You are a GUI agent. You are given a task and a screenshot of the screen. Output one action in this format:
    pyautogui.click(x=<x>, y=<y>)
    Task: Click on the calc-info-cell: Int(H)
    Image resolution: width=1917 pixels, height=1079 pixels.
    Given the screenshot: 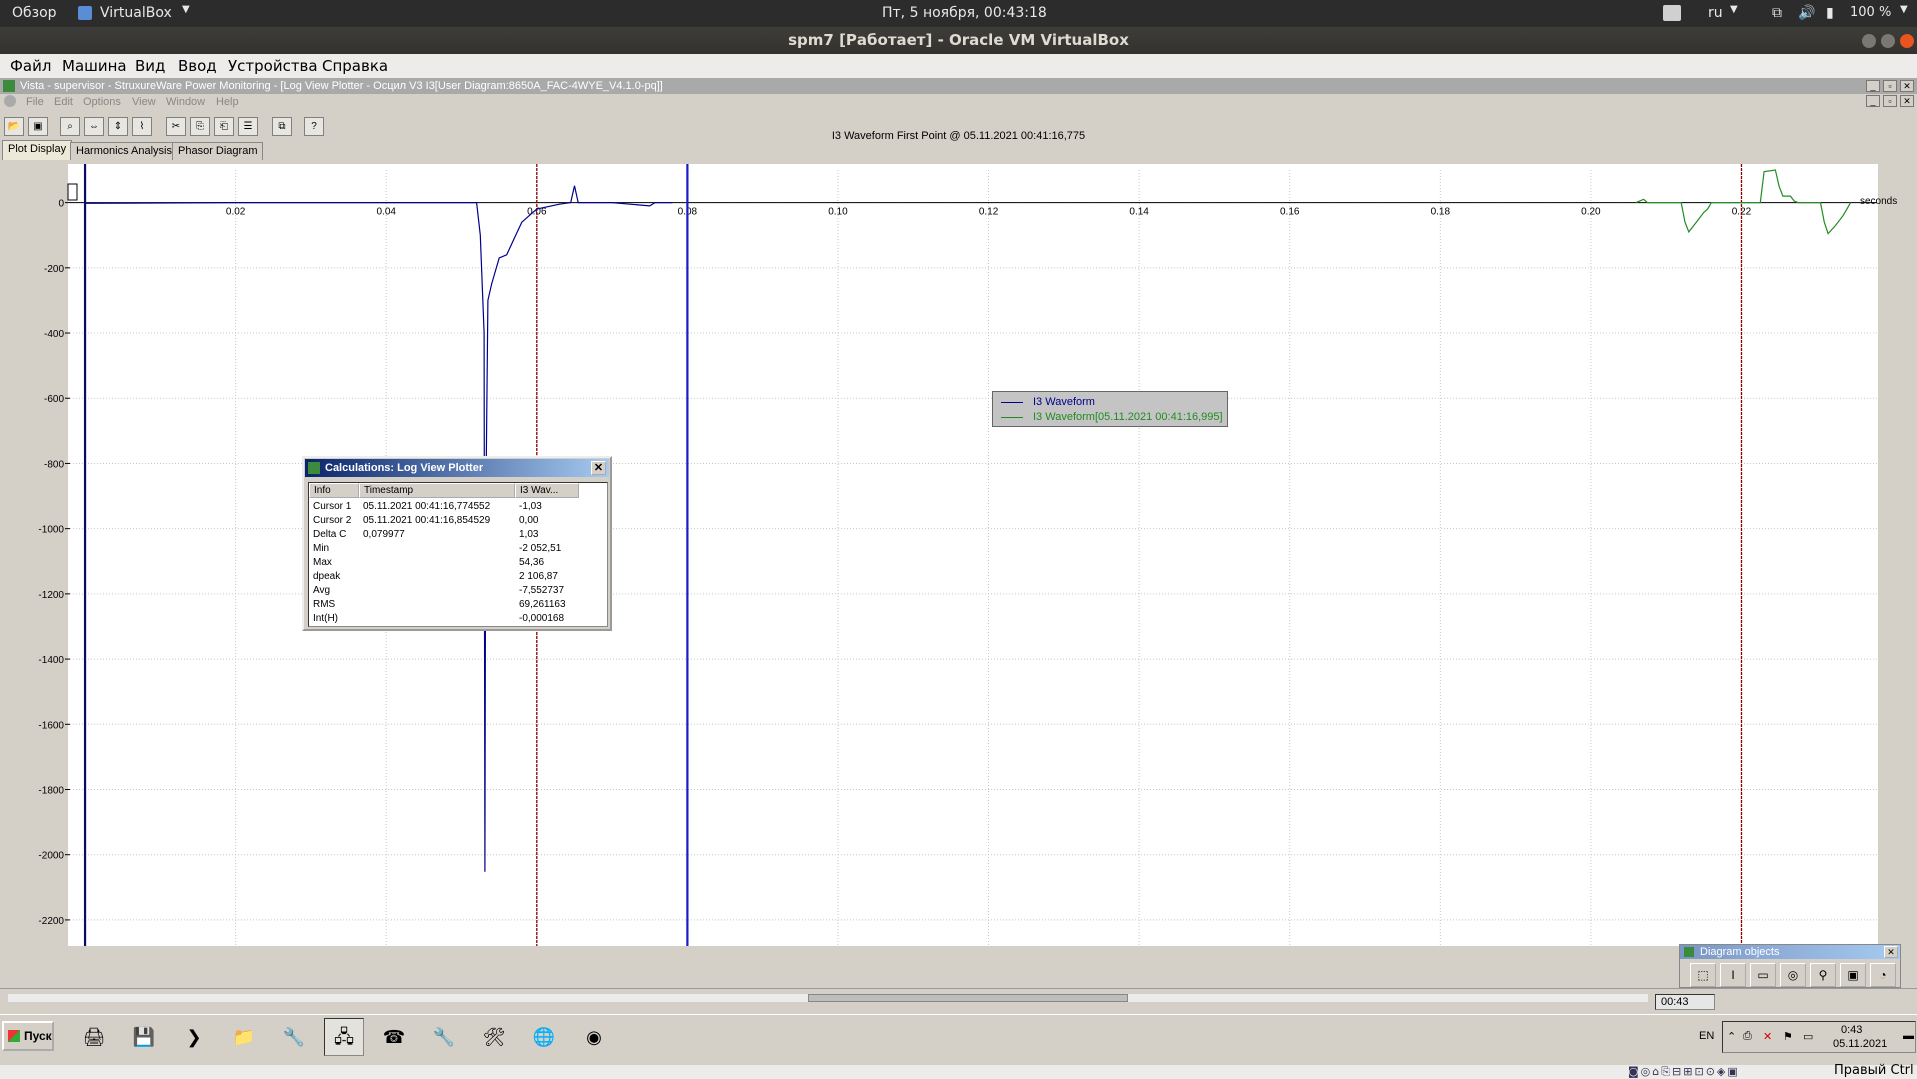 What is the action you would take?
    pyautogui.click(x=325, y=618)
    